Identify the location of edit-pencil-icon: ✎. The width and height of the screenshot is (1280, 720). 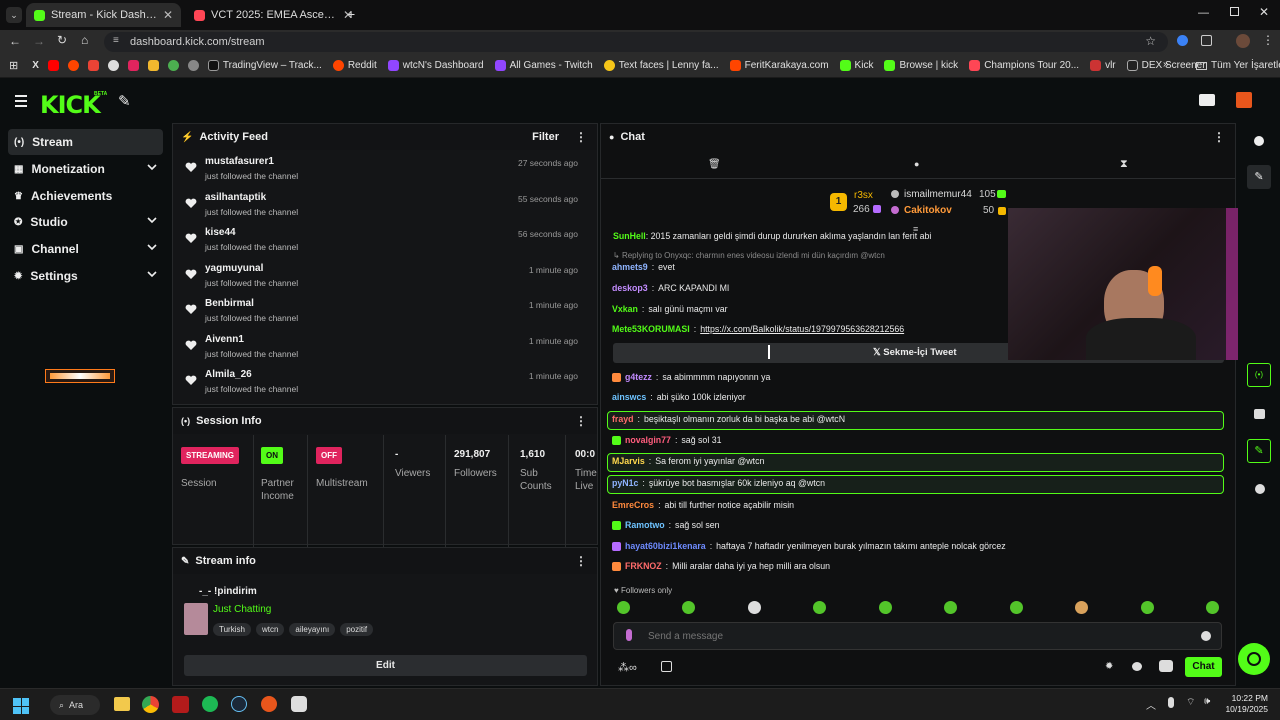
(1259, 177).